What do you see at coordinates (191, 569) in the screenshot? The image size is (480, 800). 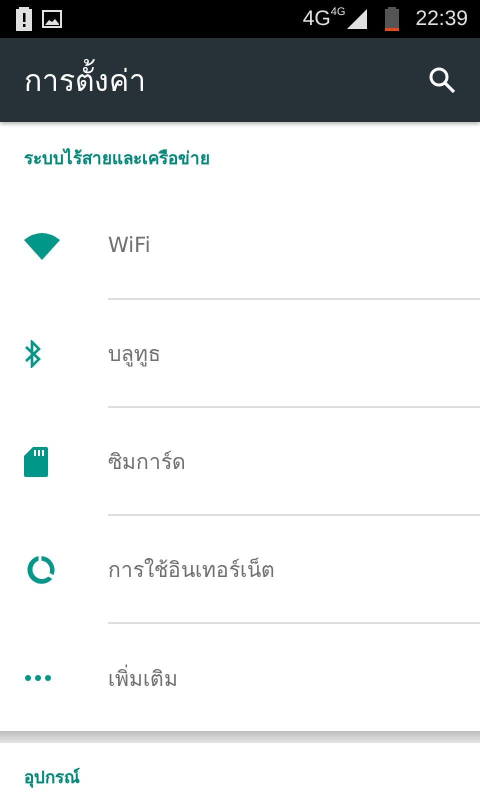 I see `settings-item: การใช้อินเทอร์เน็ต` at bounding box center [191, 569].